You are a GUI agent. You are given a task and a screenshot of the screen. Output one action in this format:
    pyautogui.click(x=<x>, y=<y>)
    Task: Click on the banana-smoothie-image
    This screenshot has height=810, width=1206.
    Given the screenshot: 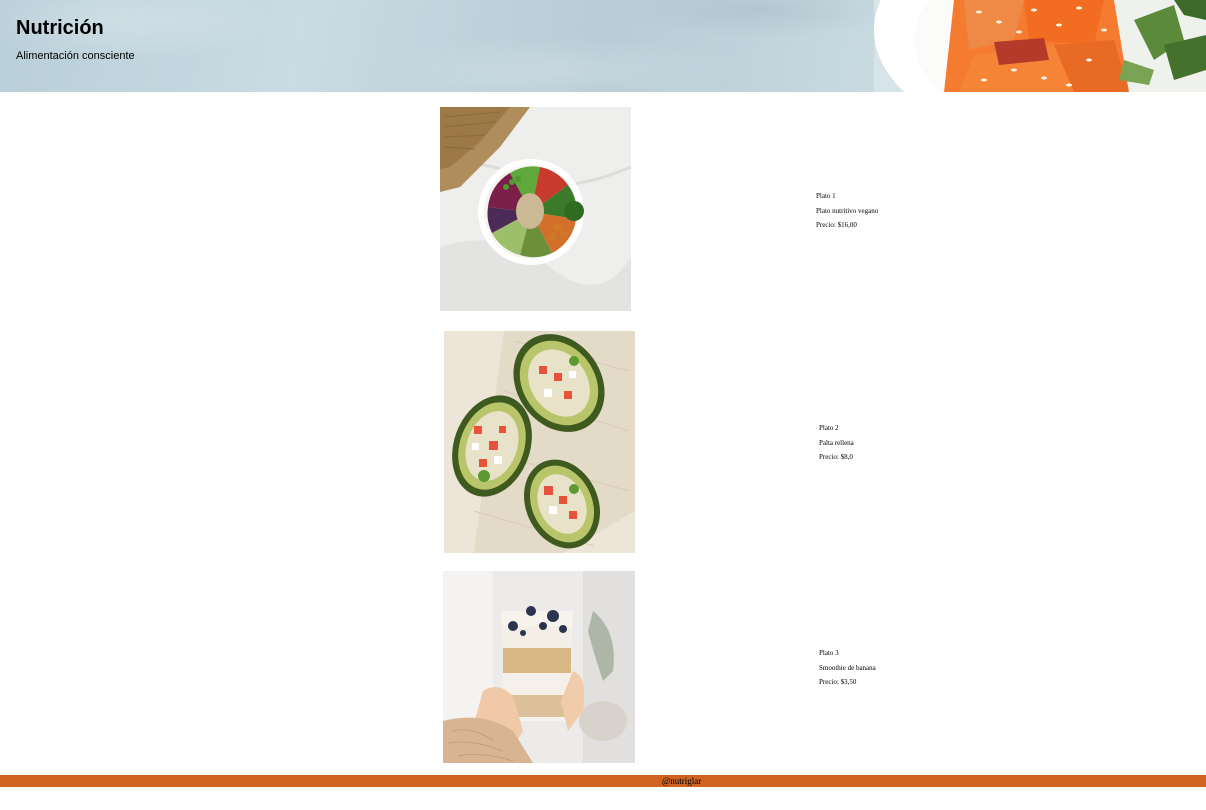 What is the action you would take?
    pyautogui.click(x=539, y=667)
    